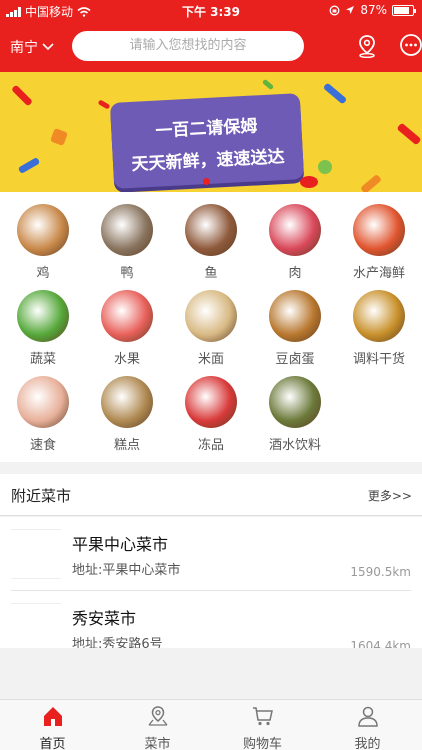  What do you see at coordinates (126, 445) in the screenshot?
I see `category-label: 糕点` at bounding box center [126, 445].